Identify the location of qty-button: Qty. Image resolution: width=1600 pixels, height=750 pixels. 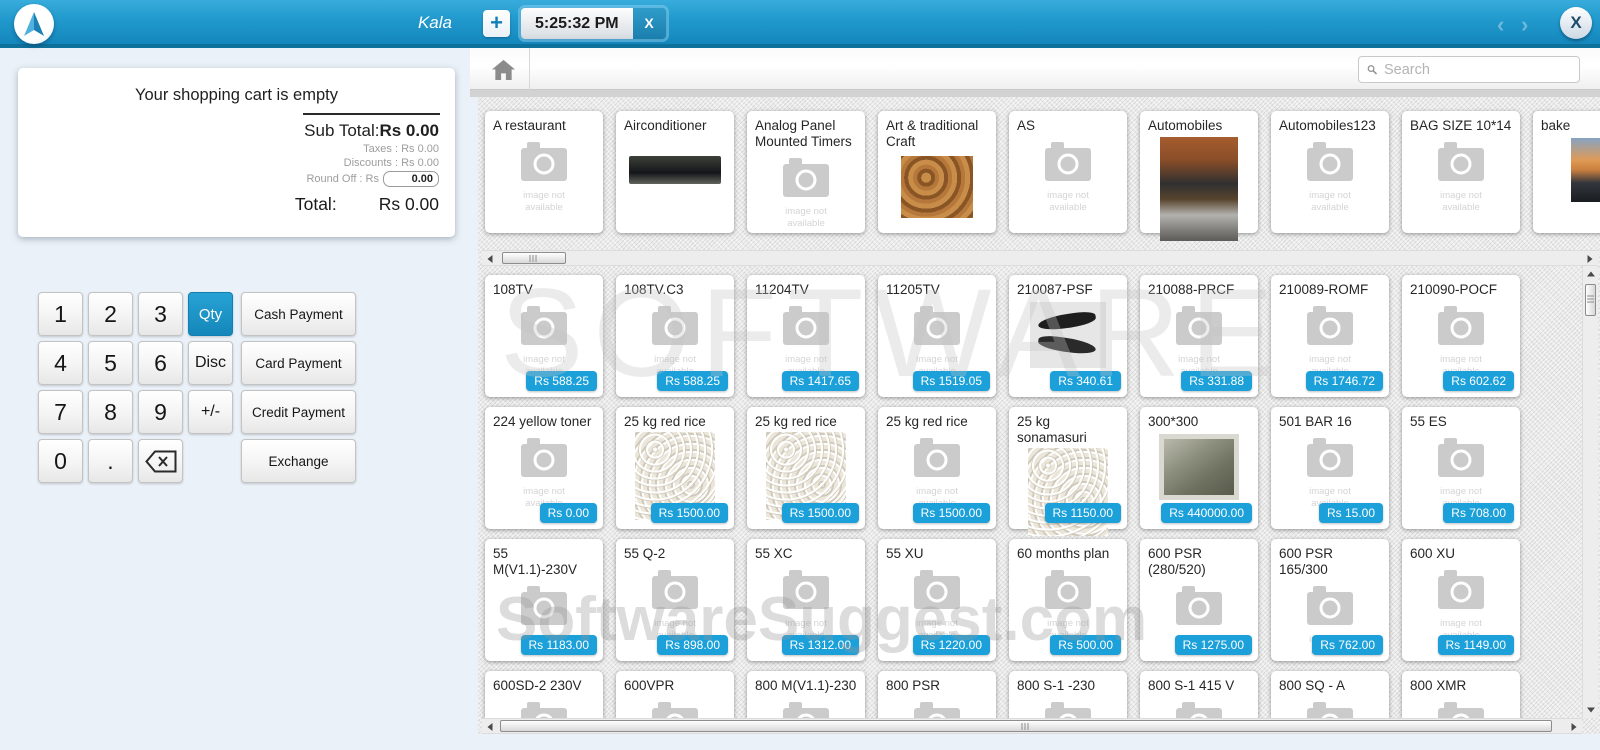
(210, 314).